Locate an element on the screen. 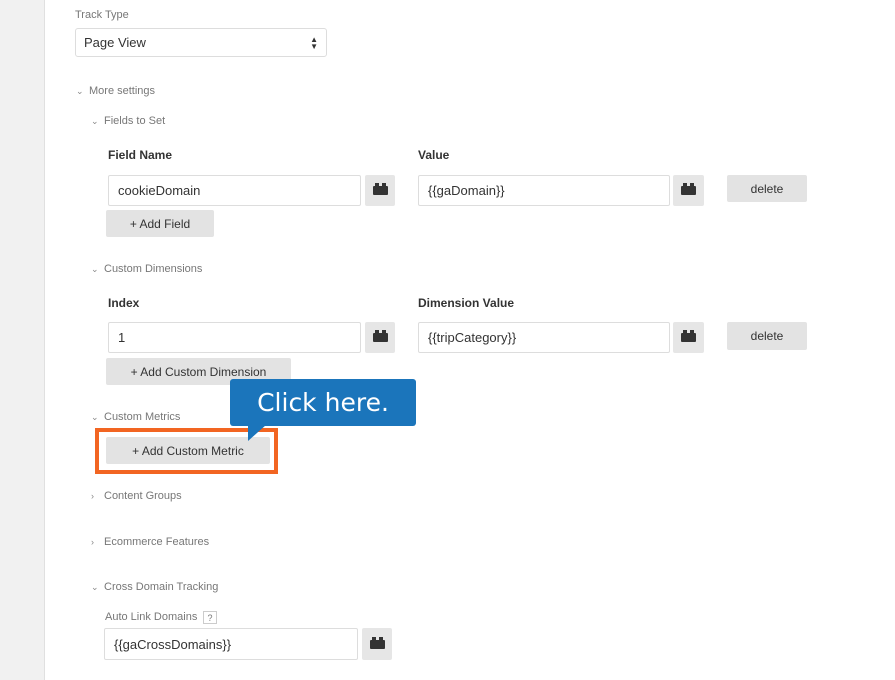  add-custom-metric-button: + Add Custom Metric is located at coordinates (188, 450).